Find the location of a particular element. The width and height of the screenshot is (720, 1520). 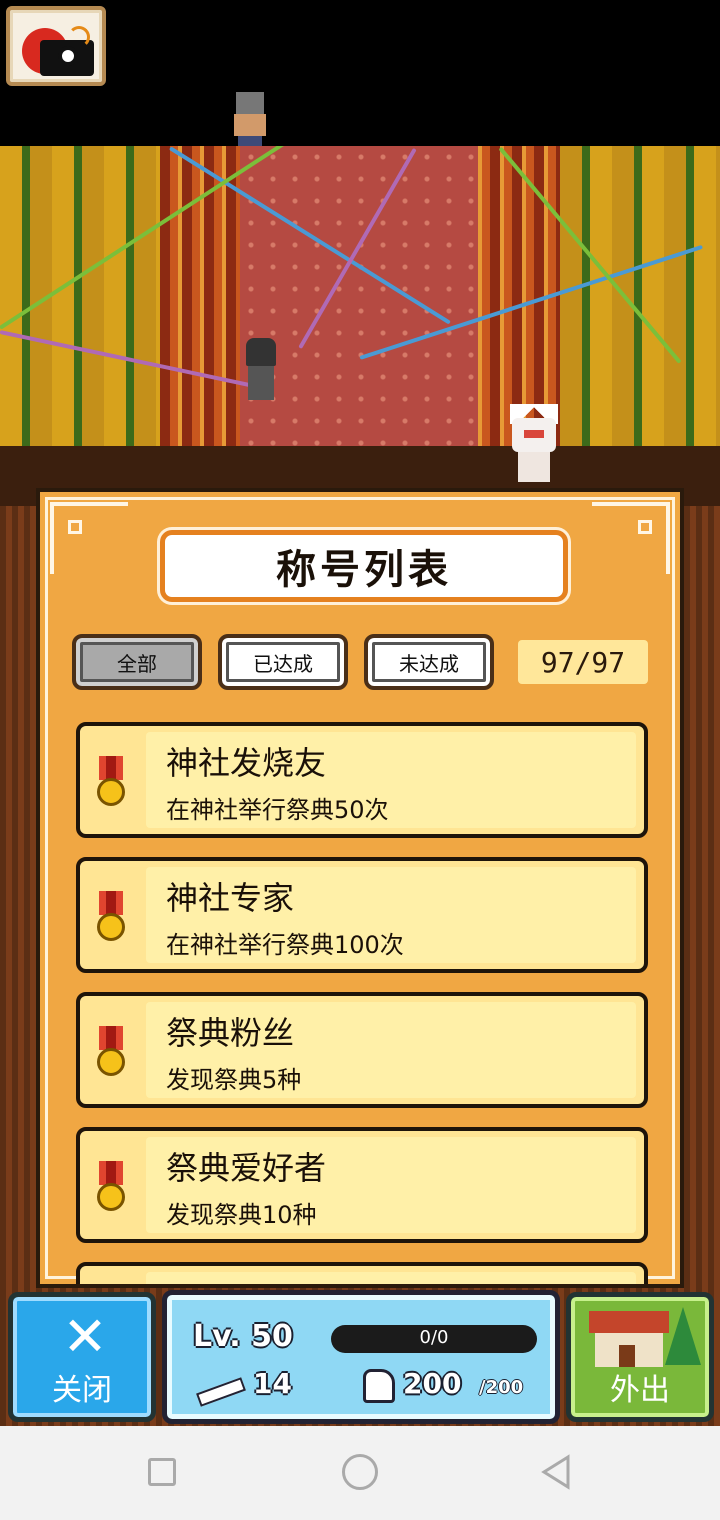

title-item-desc: 在神社举行祭典100次 is located at coordinates (285, 945).